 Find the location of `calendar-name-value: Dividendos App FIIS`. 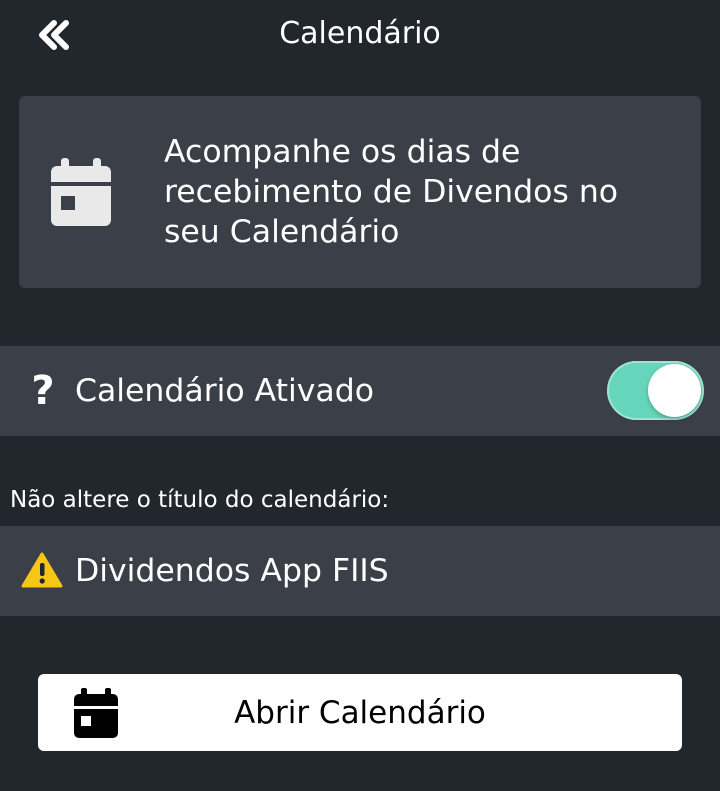

calendar-name-value: Dividendos App FIIS is located at coordinates (232, 571).